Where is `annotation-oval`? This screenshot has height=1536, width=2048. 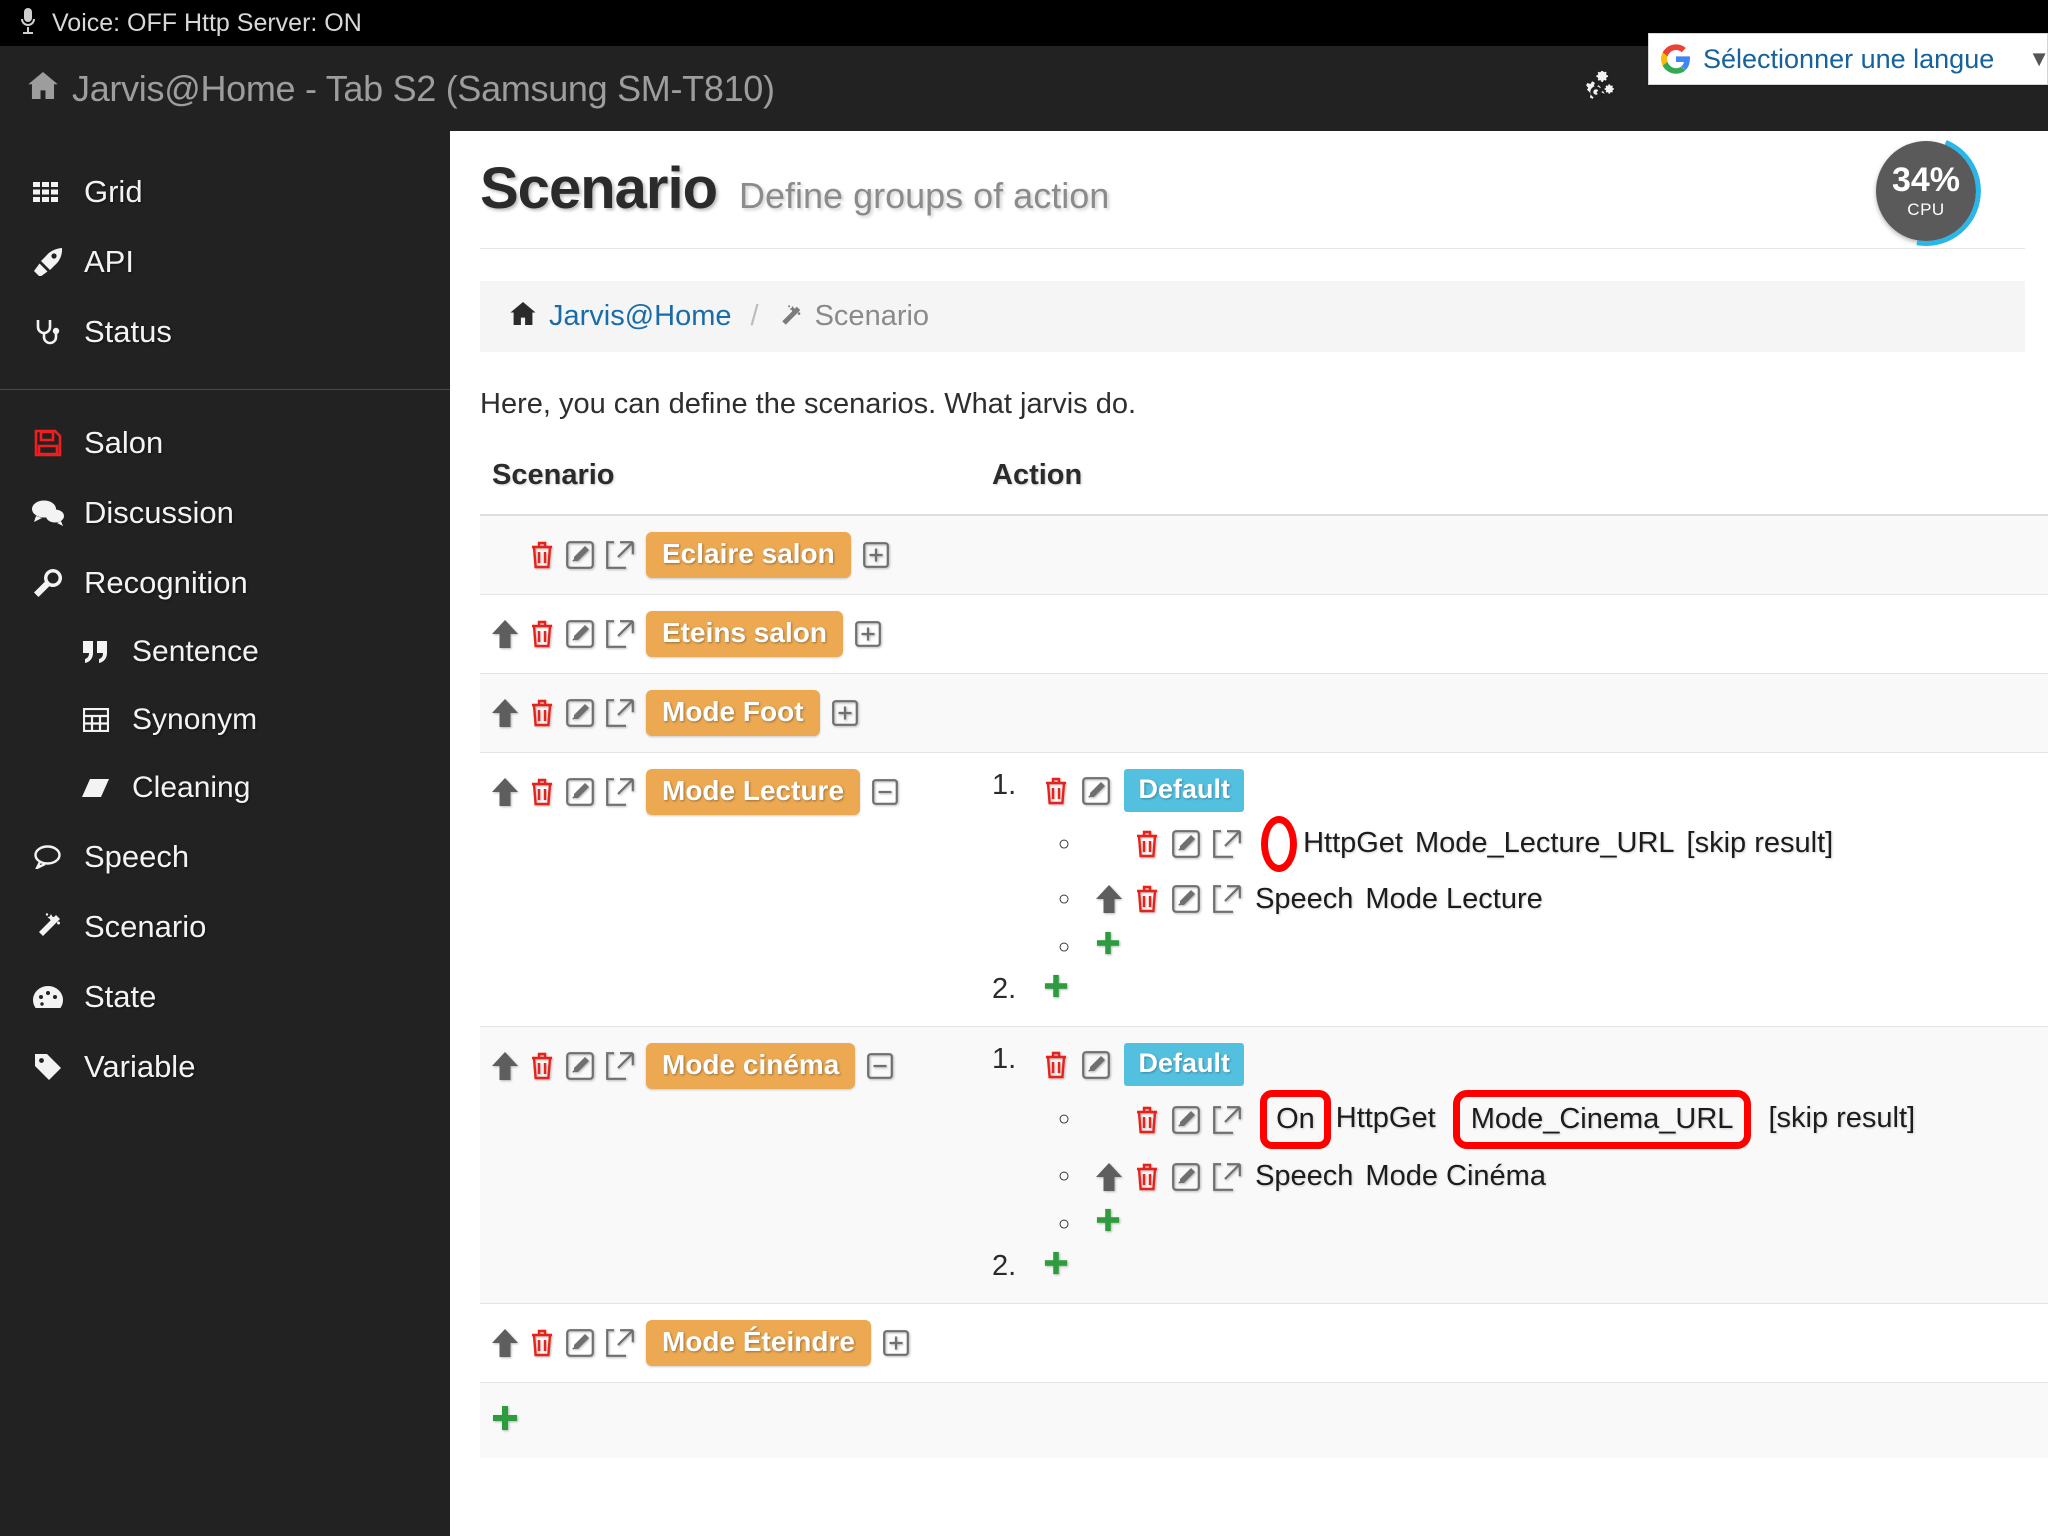 annotation-oval is located at coordinates (1279, 844).